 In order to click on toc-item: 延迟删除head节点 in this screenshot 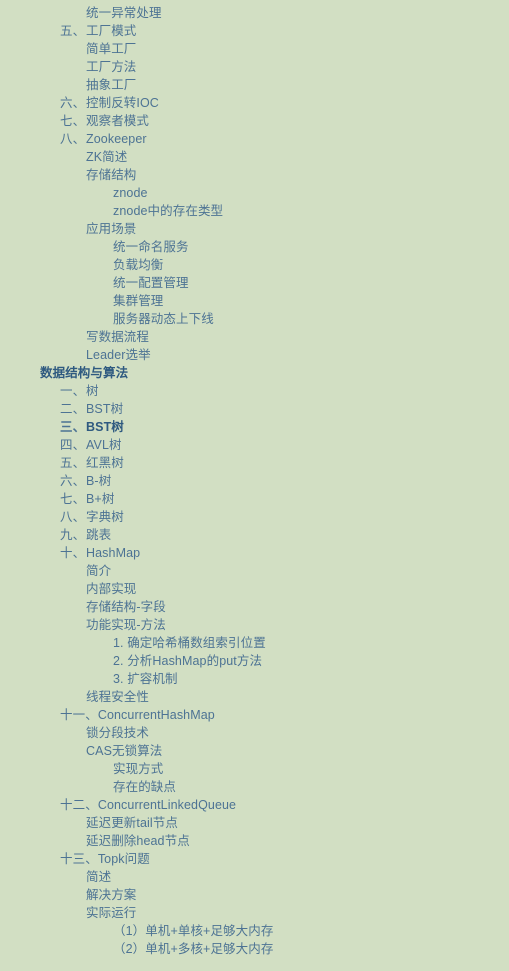, I will do `click(254, 841)`.